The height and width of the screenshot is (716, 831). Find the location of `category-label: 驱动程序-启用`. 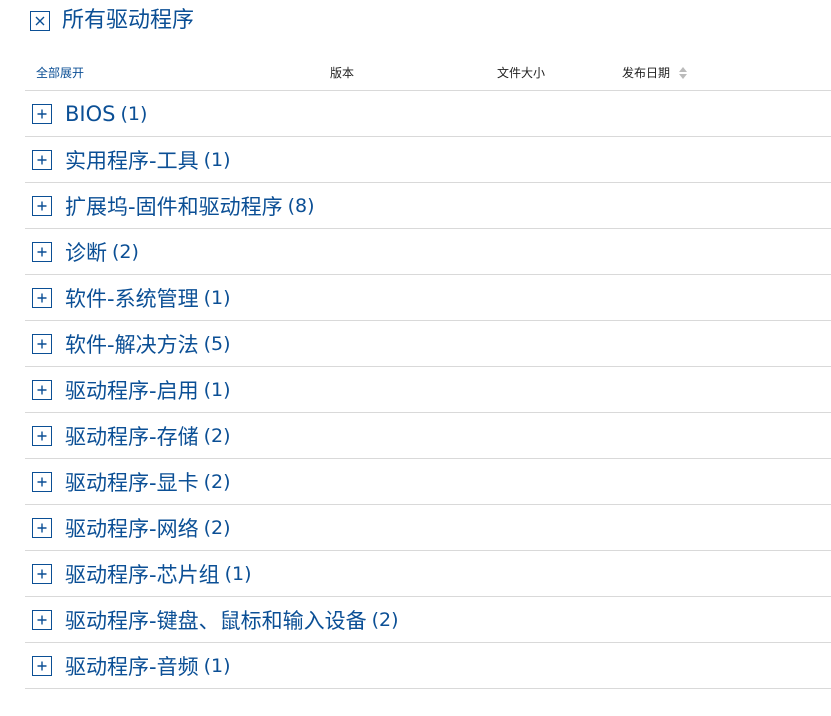

category-label: 驱动程序-启用 is located at coordinates (132, 390).